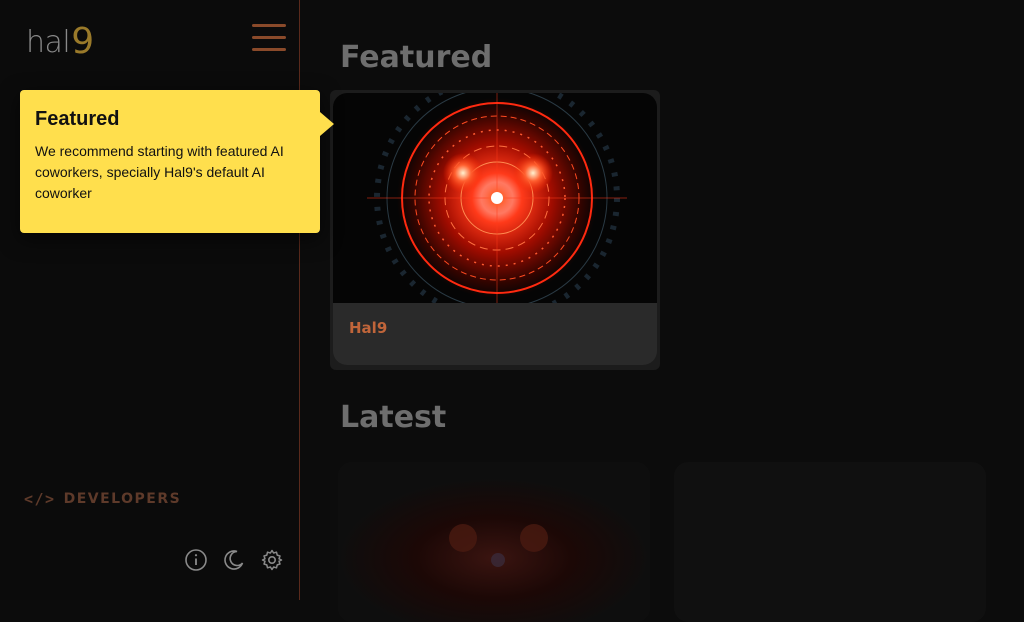  I want to click on developers-link: </> DEVELOPERS, so click(102, 499).